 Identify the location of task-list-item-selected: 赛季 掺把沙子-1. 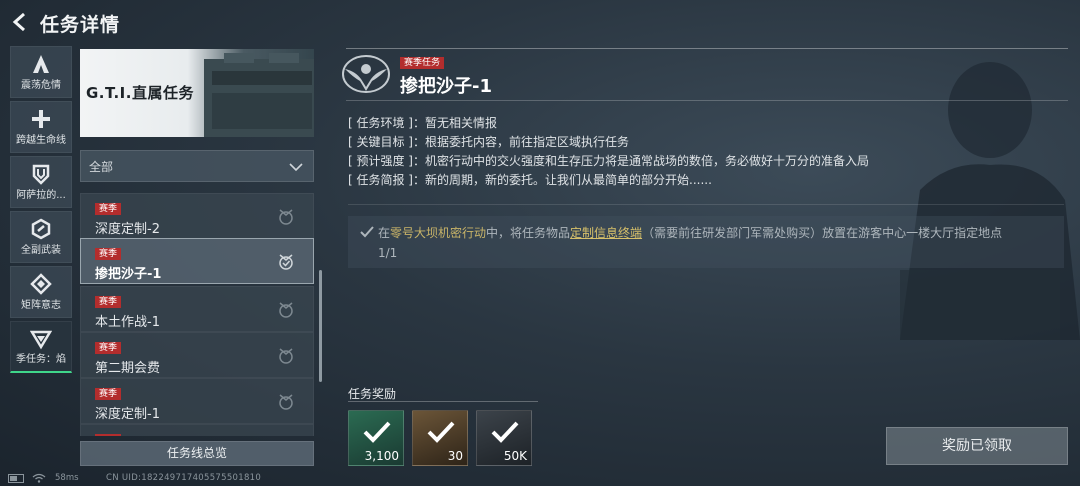
(197, 261).